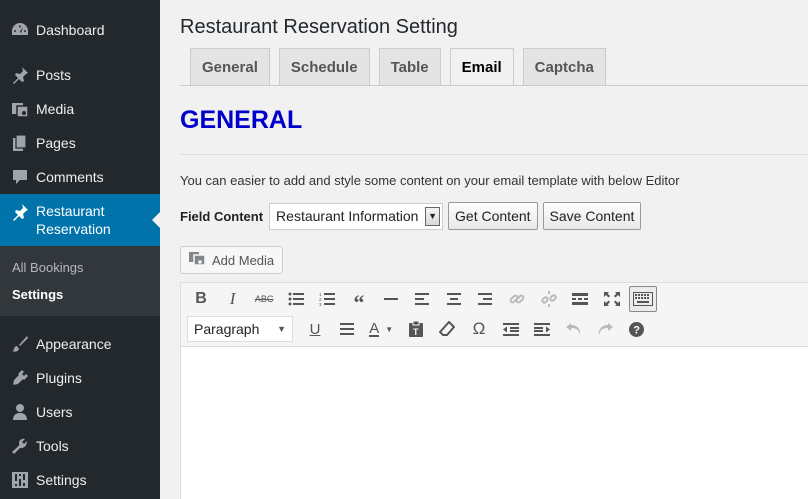  What do you see at coordinates (454, 299) in the screenshot?
I see `align-center-icon` at bounding box center [454, 299].